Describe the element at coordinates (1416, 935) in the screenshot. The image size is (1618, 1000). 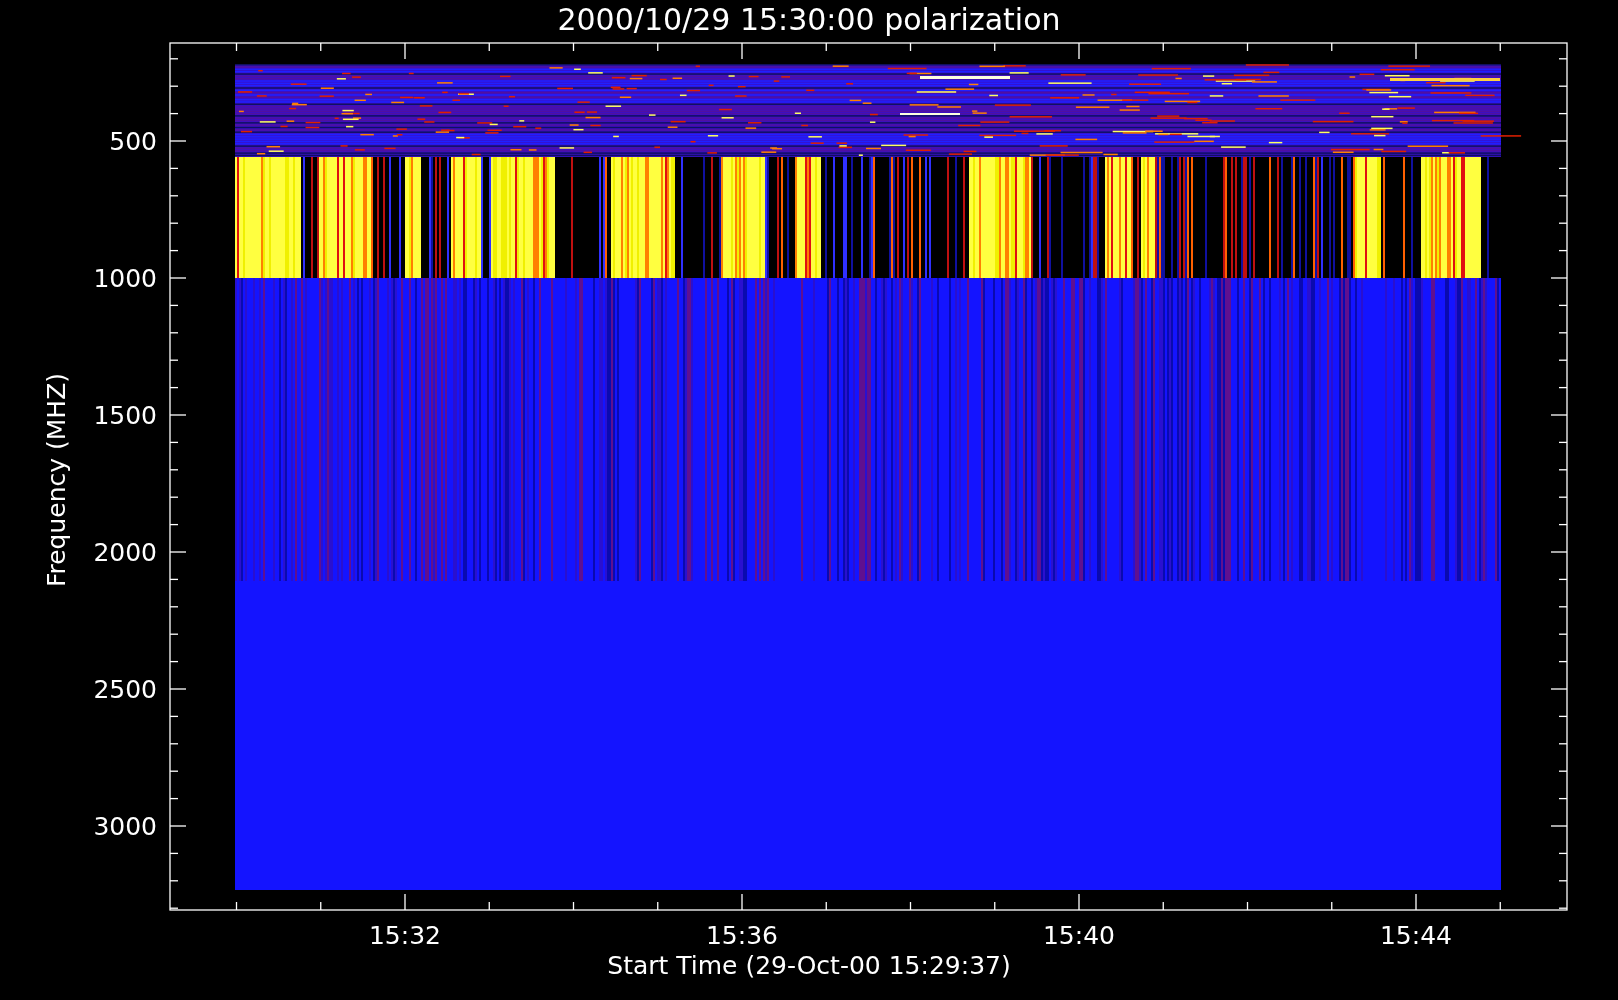
I see `axis-tick-label: 15:44` at that location.